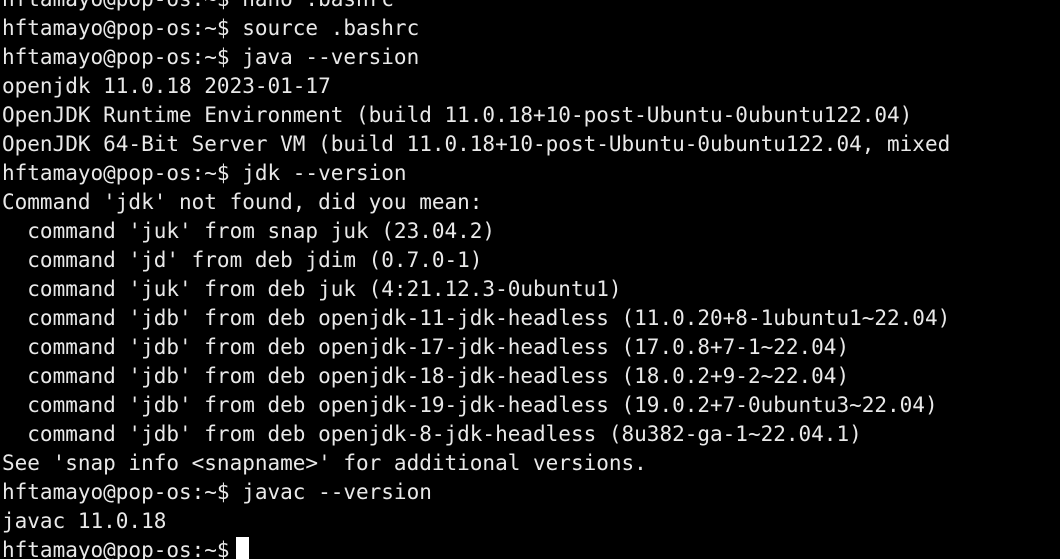 Image resolution: width=1060 pixels, height=559 pixels. I want to click on terminal-line: hftamayo@pop-os:~$ nano .bashrc, so click(476, 7).